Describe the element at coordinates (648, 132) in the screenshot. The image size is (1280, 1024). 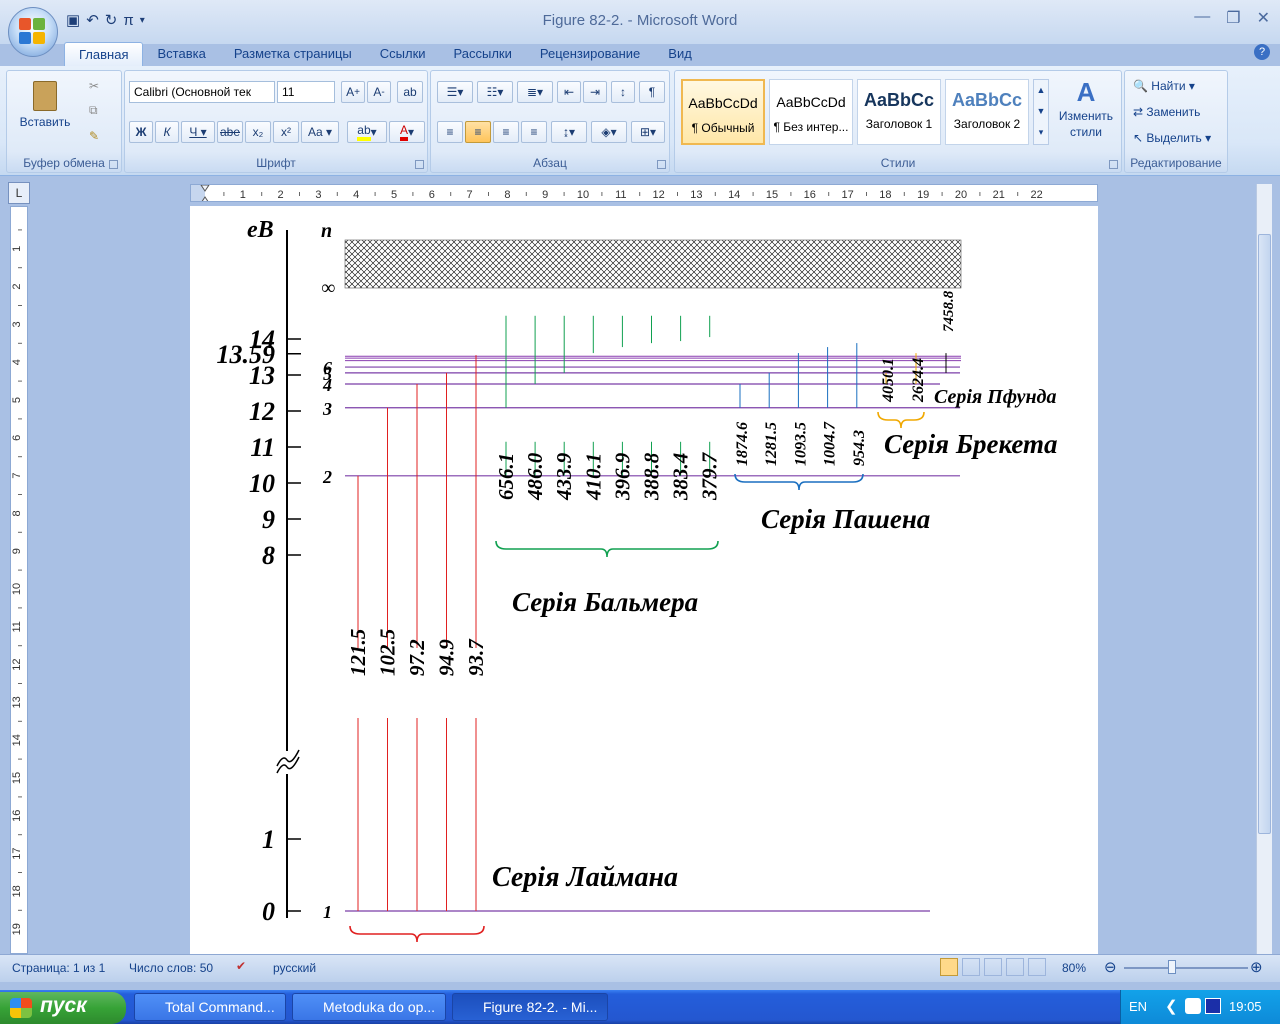
I see `borders-button: ⊞▾` at that location.